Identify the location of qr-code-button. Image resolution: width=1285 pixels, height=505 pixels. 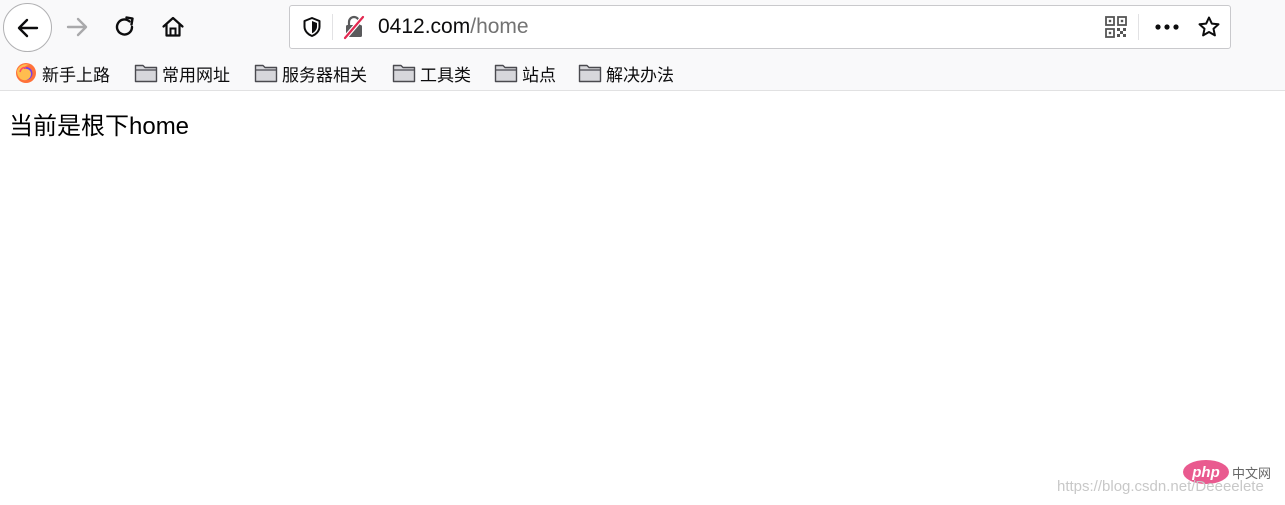
(1116, 27).